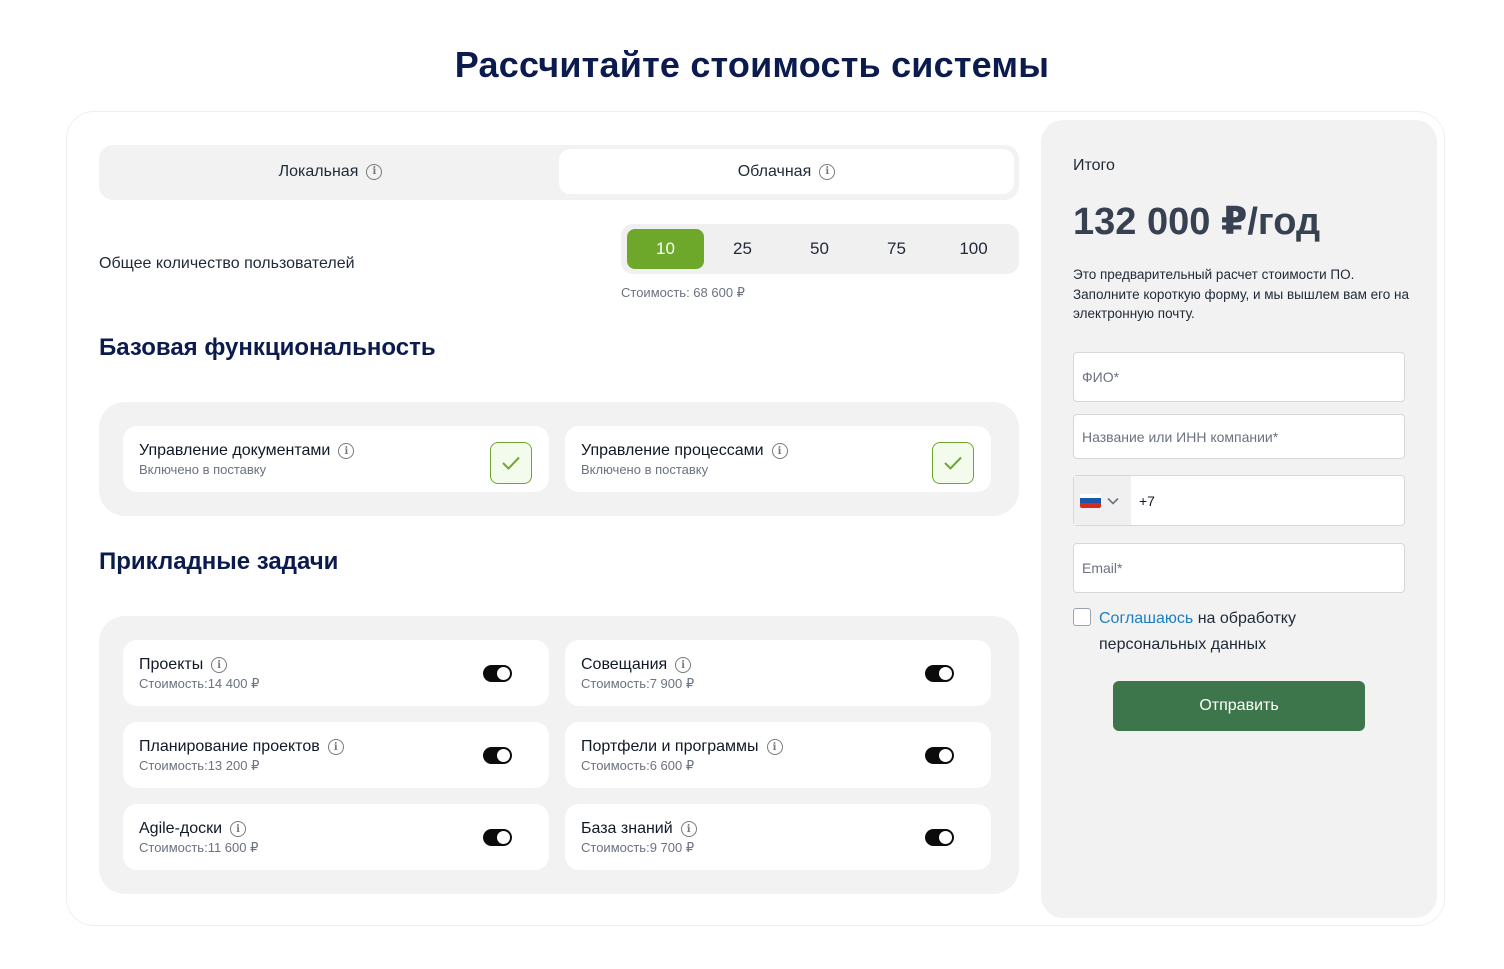 The image size is (1504, 969). Describe the element at coordinates (1239, 436) in the screenshot. I see `company-field` at that location.